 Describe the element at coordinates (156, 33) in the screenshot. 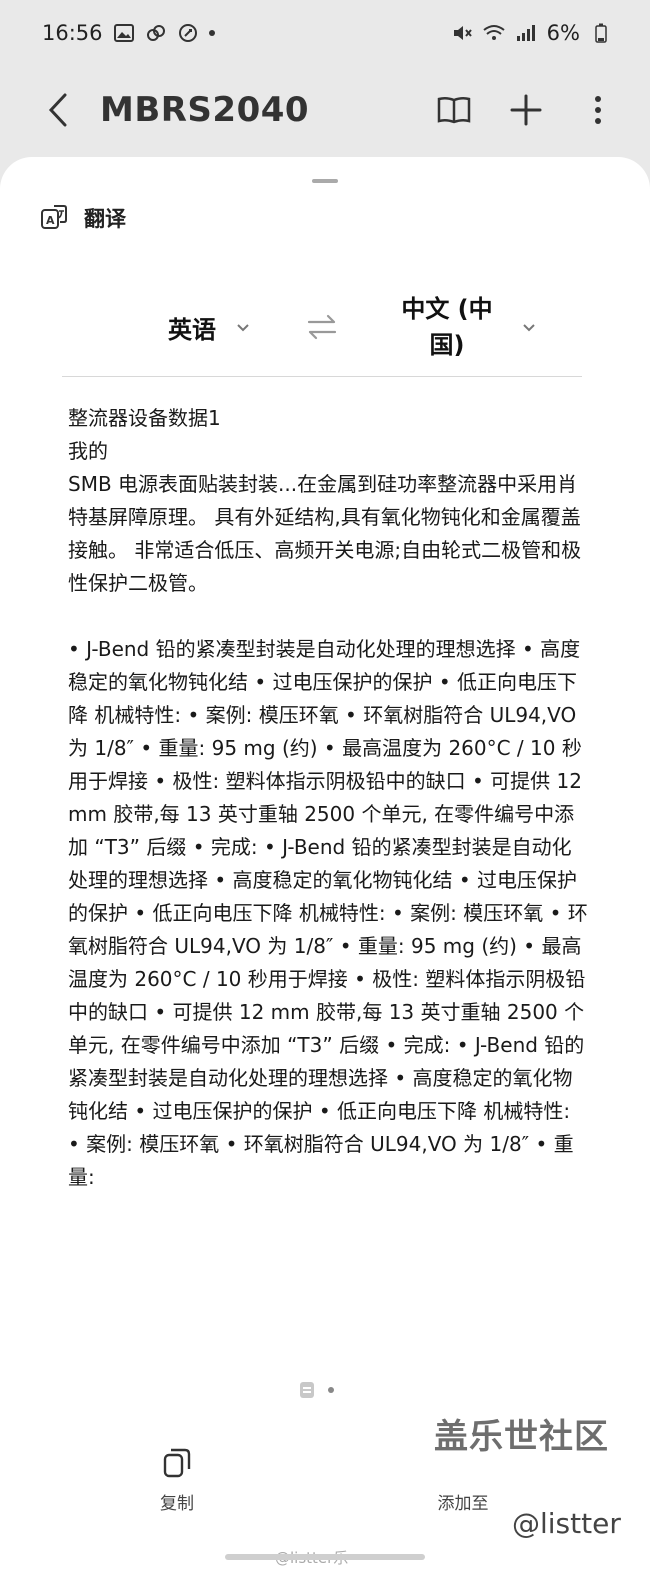

I see `link-icon` at that location.